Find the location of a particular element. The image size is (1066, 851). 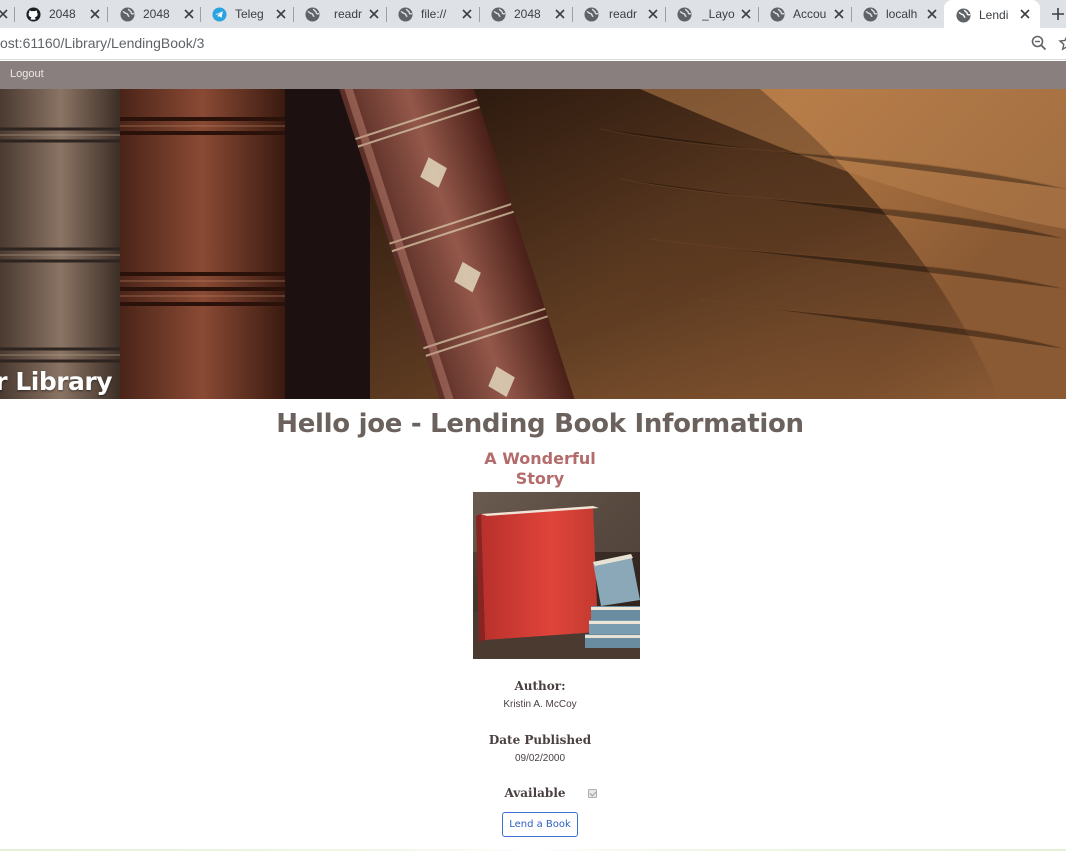

book-title: A Wonderful Story is located at coordinates (540, 468).